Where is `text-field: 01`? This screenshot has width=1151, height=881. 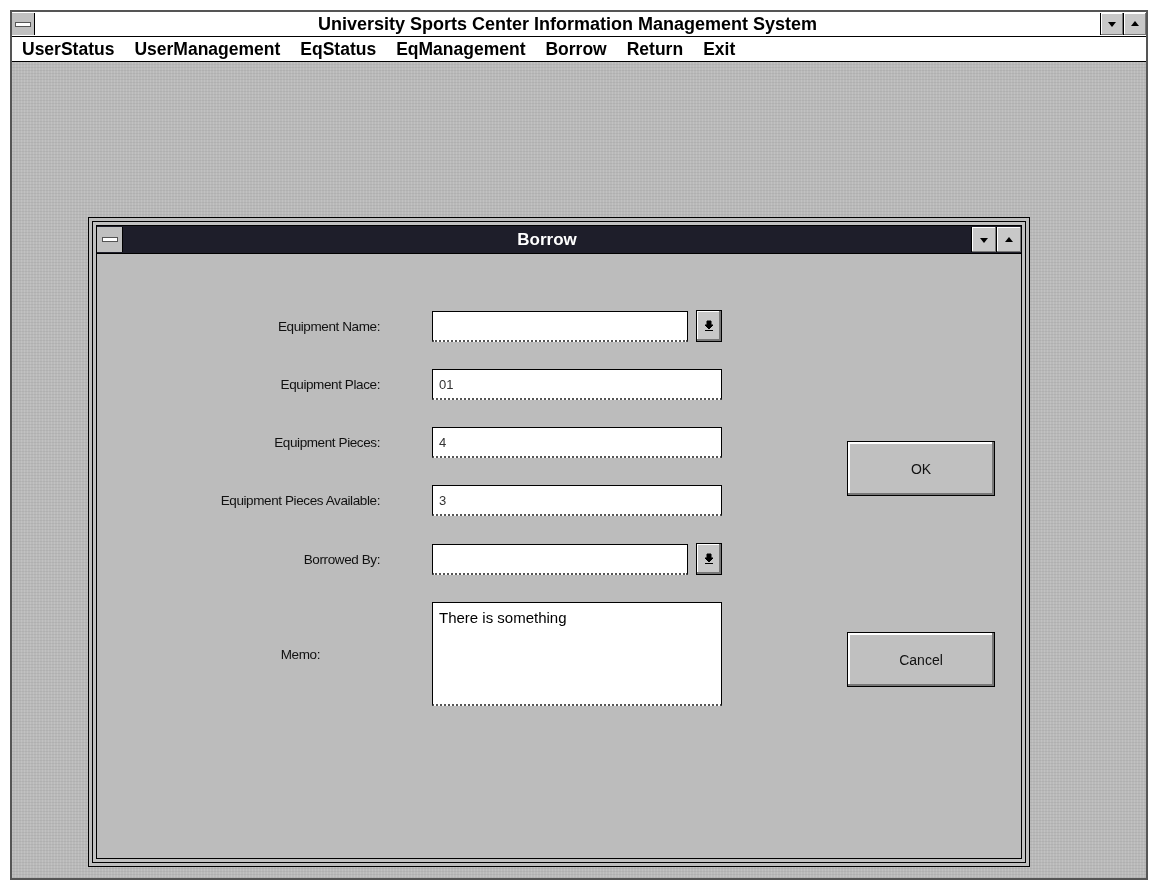 text-field: 01 is located at coordinates (577, 384).